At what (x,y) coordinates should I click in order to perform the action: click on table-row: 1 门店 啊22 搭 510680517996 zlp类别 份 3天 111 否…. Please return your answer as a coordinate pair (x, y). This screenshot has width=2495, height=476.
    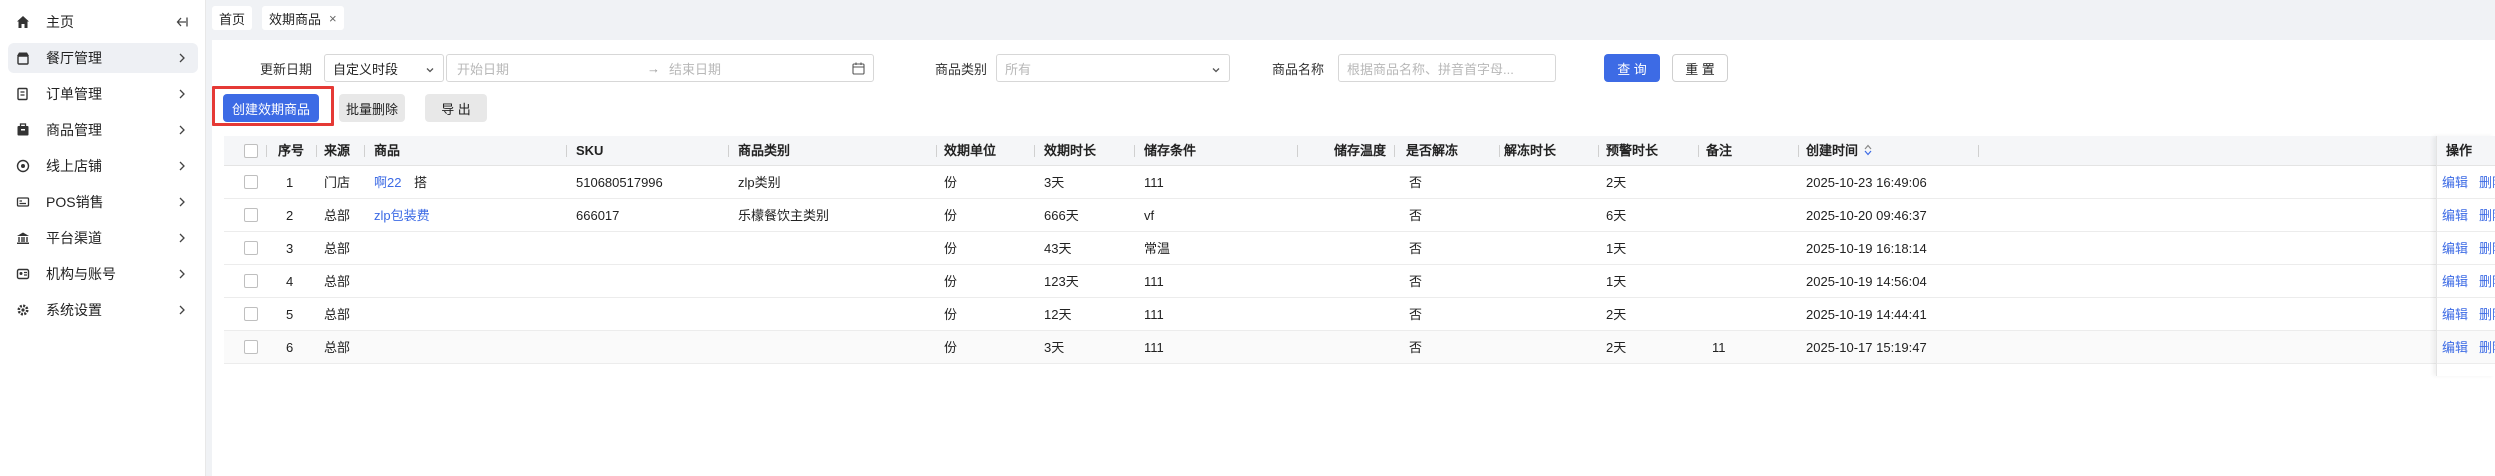
    Looking at the image, I should click on (1359, 182).